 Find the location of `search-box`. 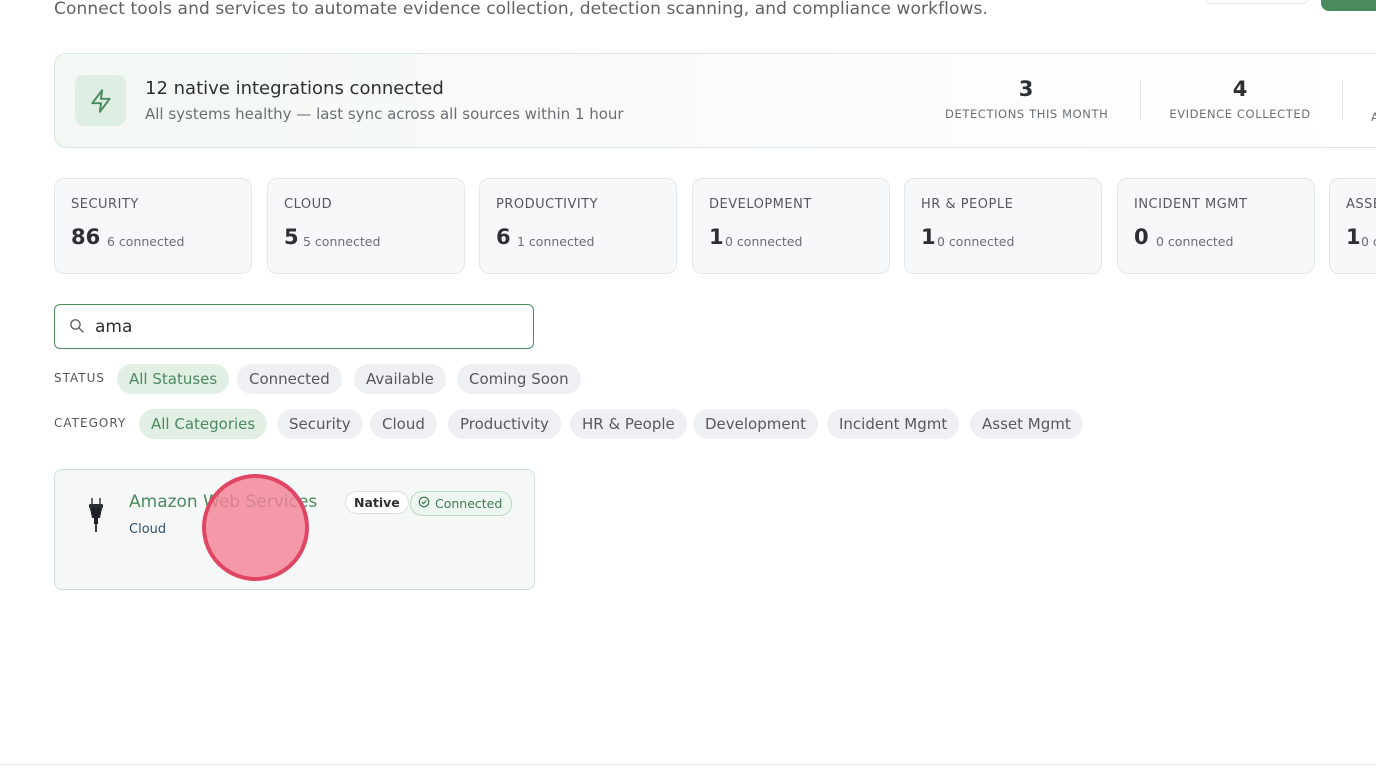

search-box is located at coordinates (294, 326).